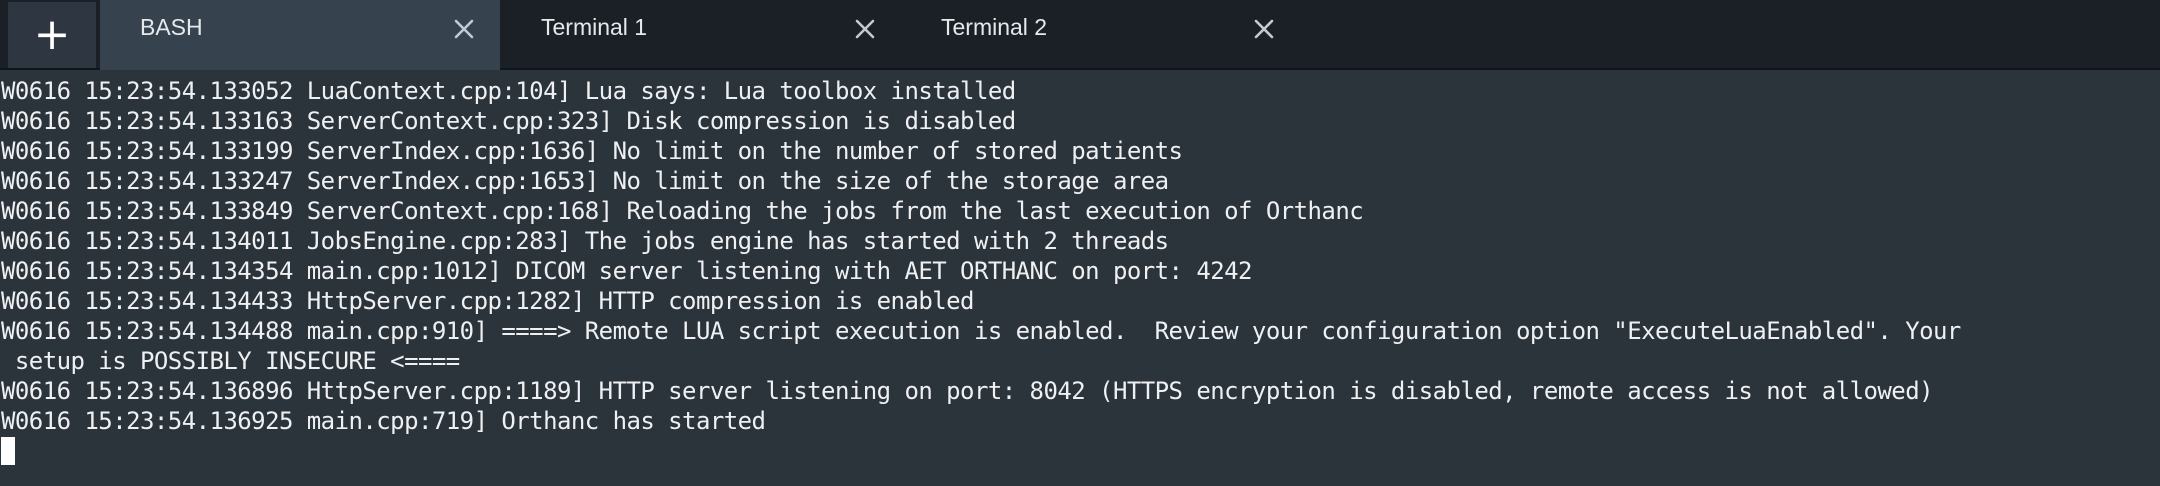 This screenshot has height=486, width=2160. Describe the element at coordinates (695, 35) in the screenshot. I see `tab-terminal-1: Terminal 1` at that location.